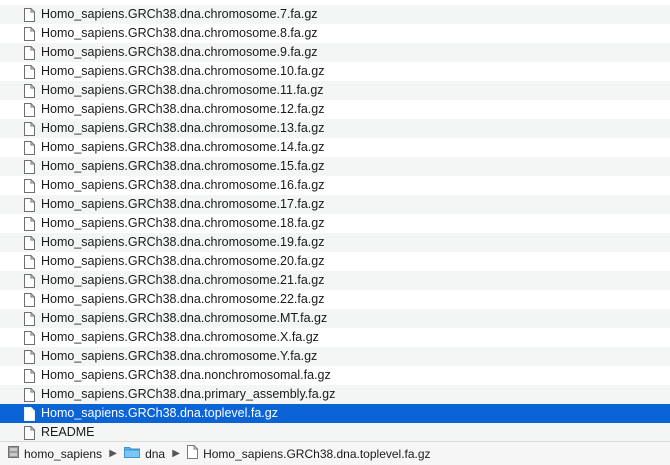 Image resolution: width=670 pixels, height=465 pixels. Describe the element at coordinates (335, 432) in the screenshot. I see `file-row: README` at that location.